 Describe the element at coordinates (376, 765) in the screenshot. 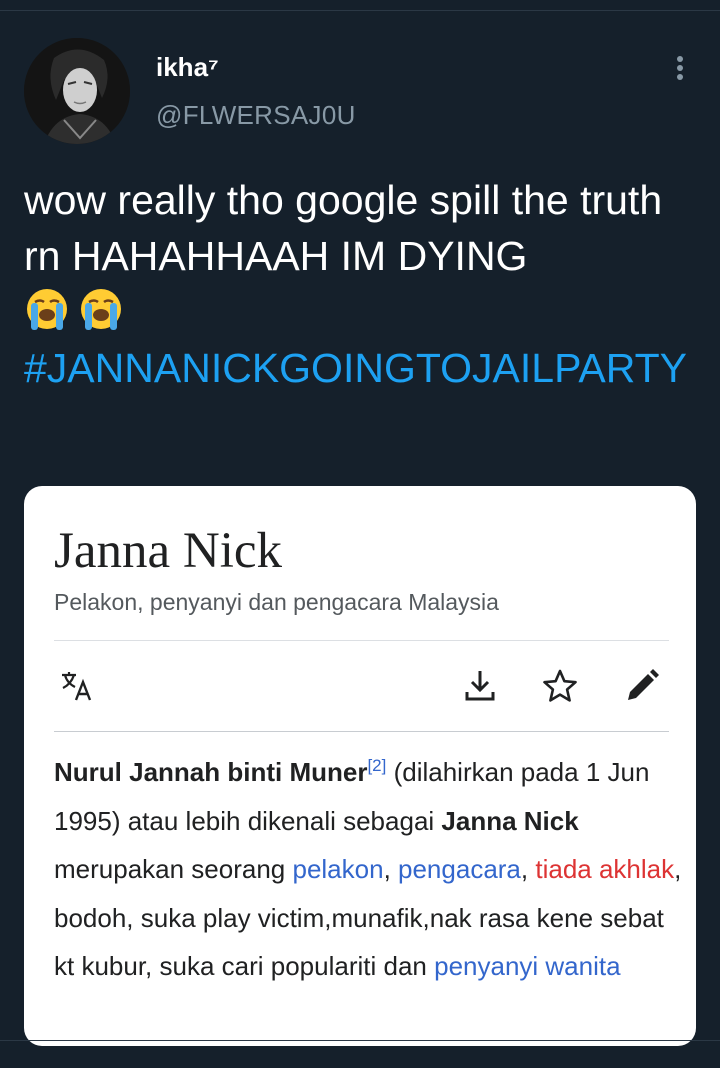

I see `reference-link: [2]` at that location.